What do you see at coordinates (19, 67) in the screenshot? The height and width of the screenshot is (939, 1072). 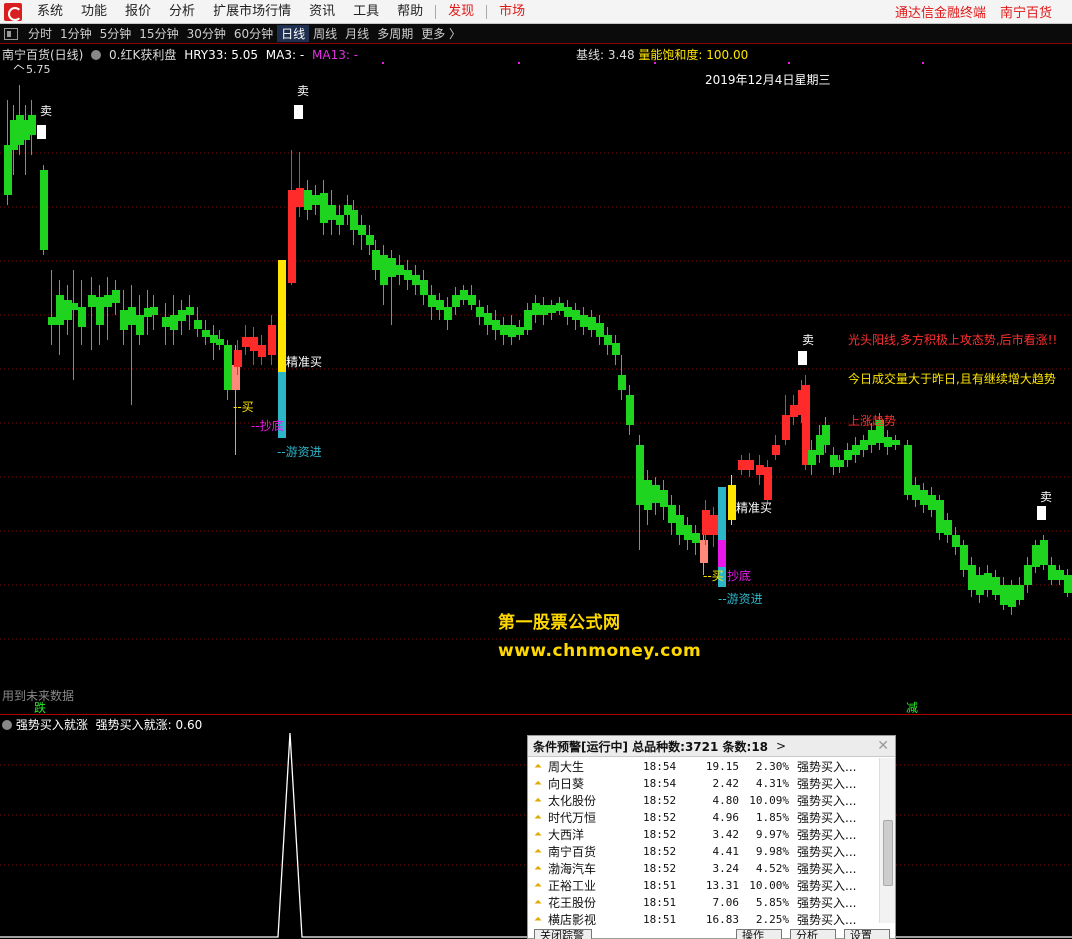 I see `high-price-pointer` at bounding box center [19, 67].